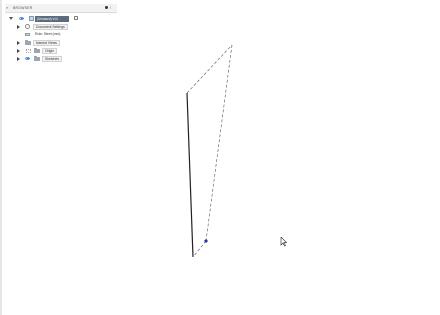  Describe the element at coordinates (206, 241) in the screenshot. I see `sketch-point` at that location.